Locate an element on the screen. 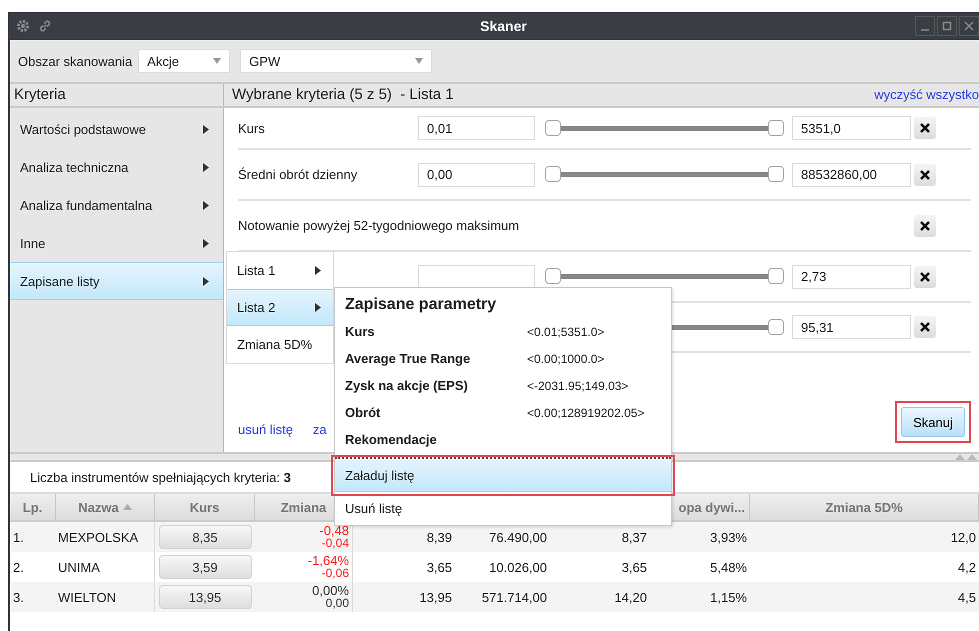 Image resolution: width=979 pixels, height=631 pixels. max-field: 88532860,00 is located at coordinates (851, 174).